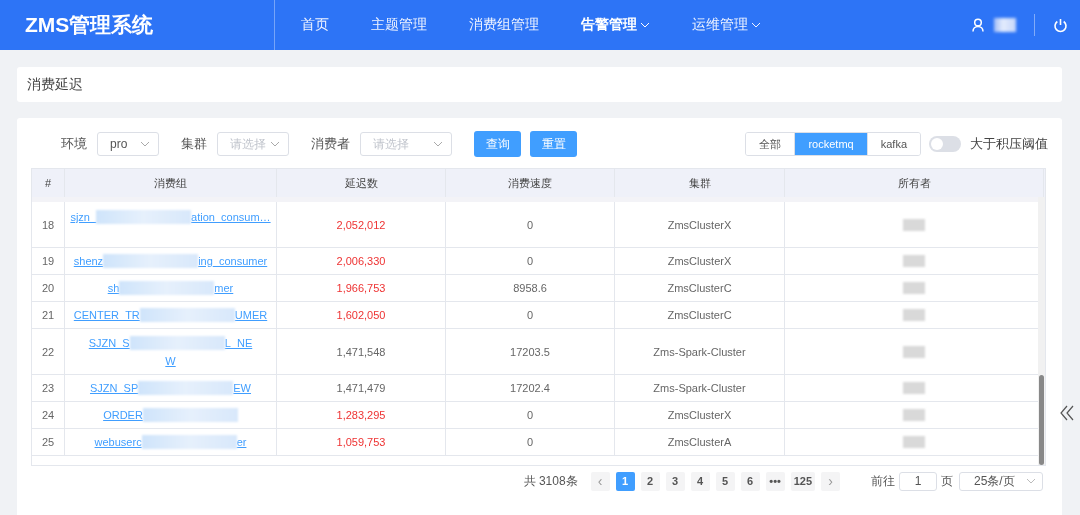 This screenshot has height=515, width=1080. Describe the element at coordinates (918, 481) in the screenshot. I see `page-input: 1` at that location.